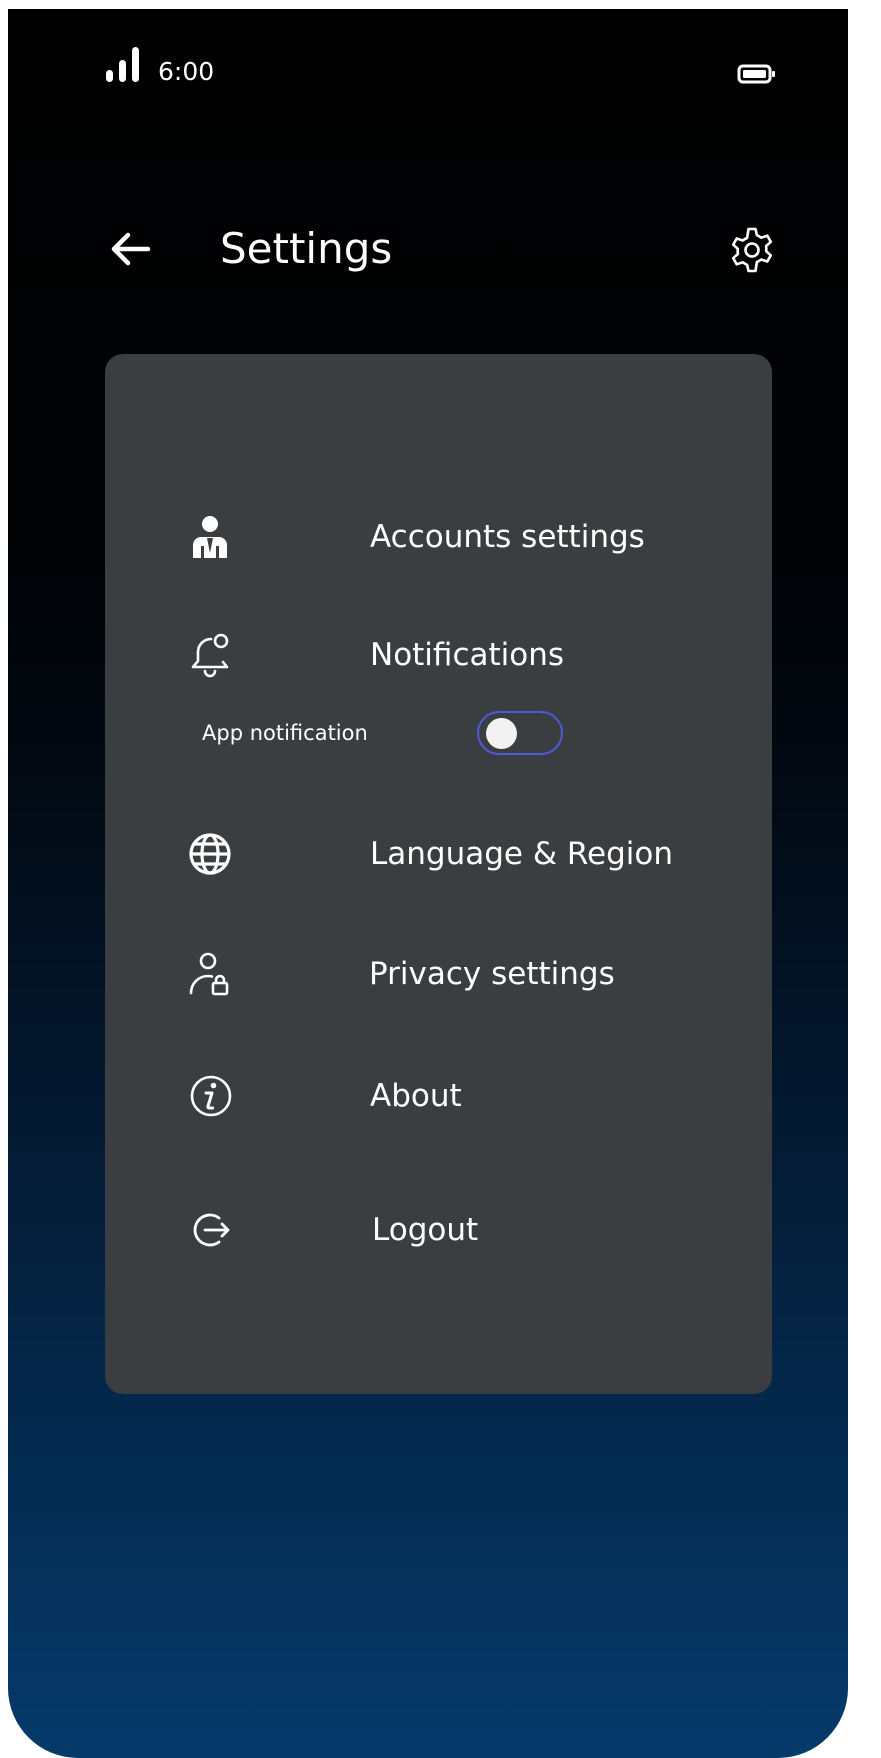  Describe the element at coordinates (492, 974) in the screenshot. I see `menu-label-privacy: Privacy settings` at that location.